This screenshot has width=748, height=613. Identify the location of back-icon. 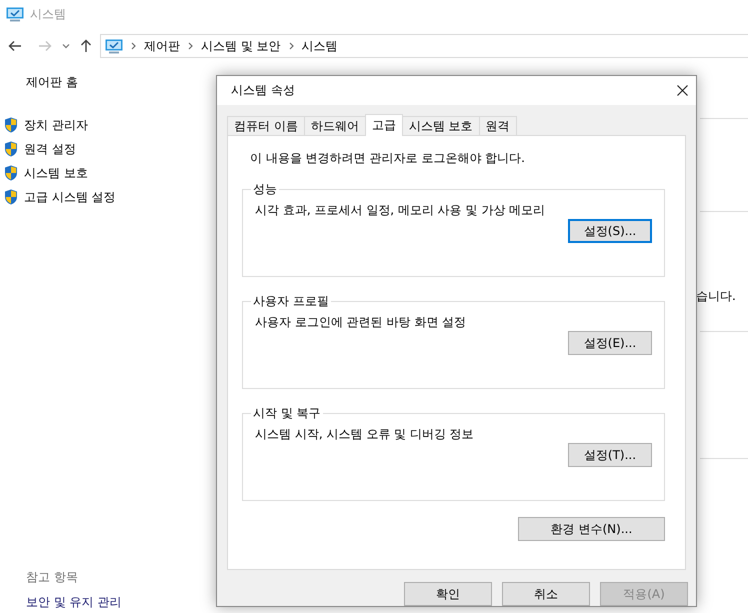
(15, 46).